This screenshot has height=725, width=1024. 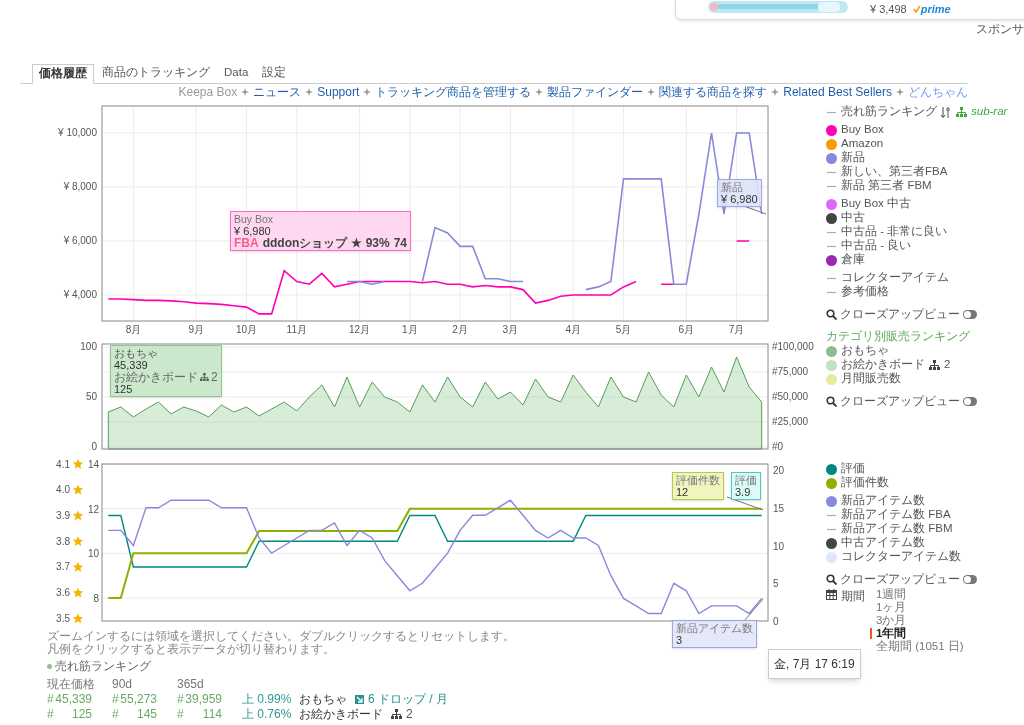 I want to click on nav-link: 関連する商品を探す, so click(x=713, y=92).